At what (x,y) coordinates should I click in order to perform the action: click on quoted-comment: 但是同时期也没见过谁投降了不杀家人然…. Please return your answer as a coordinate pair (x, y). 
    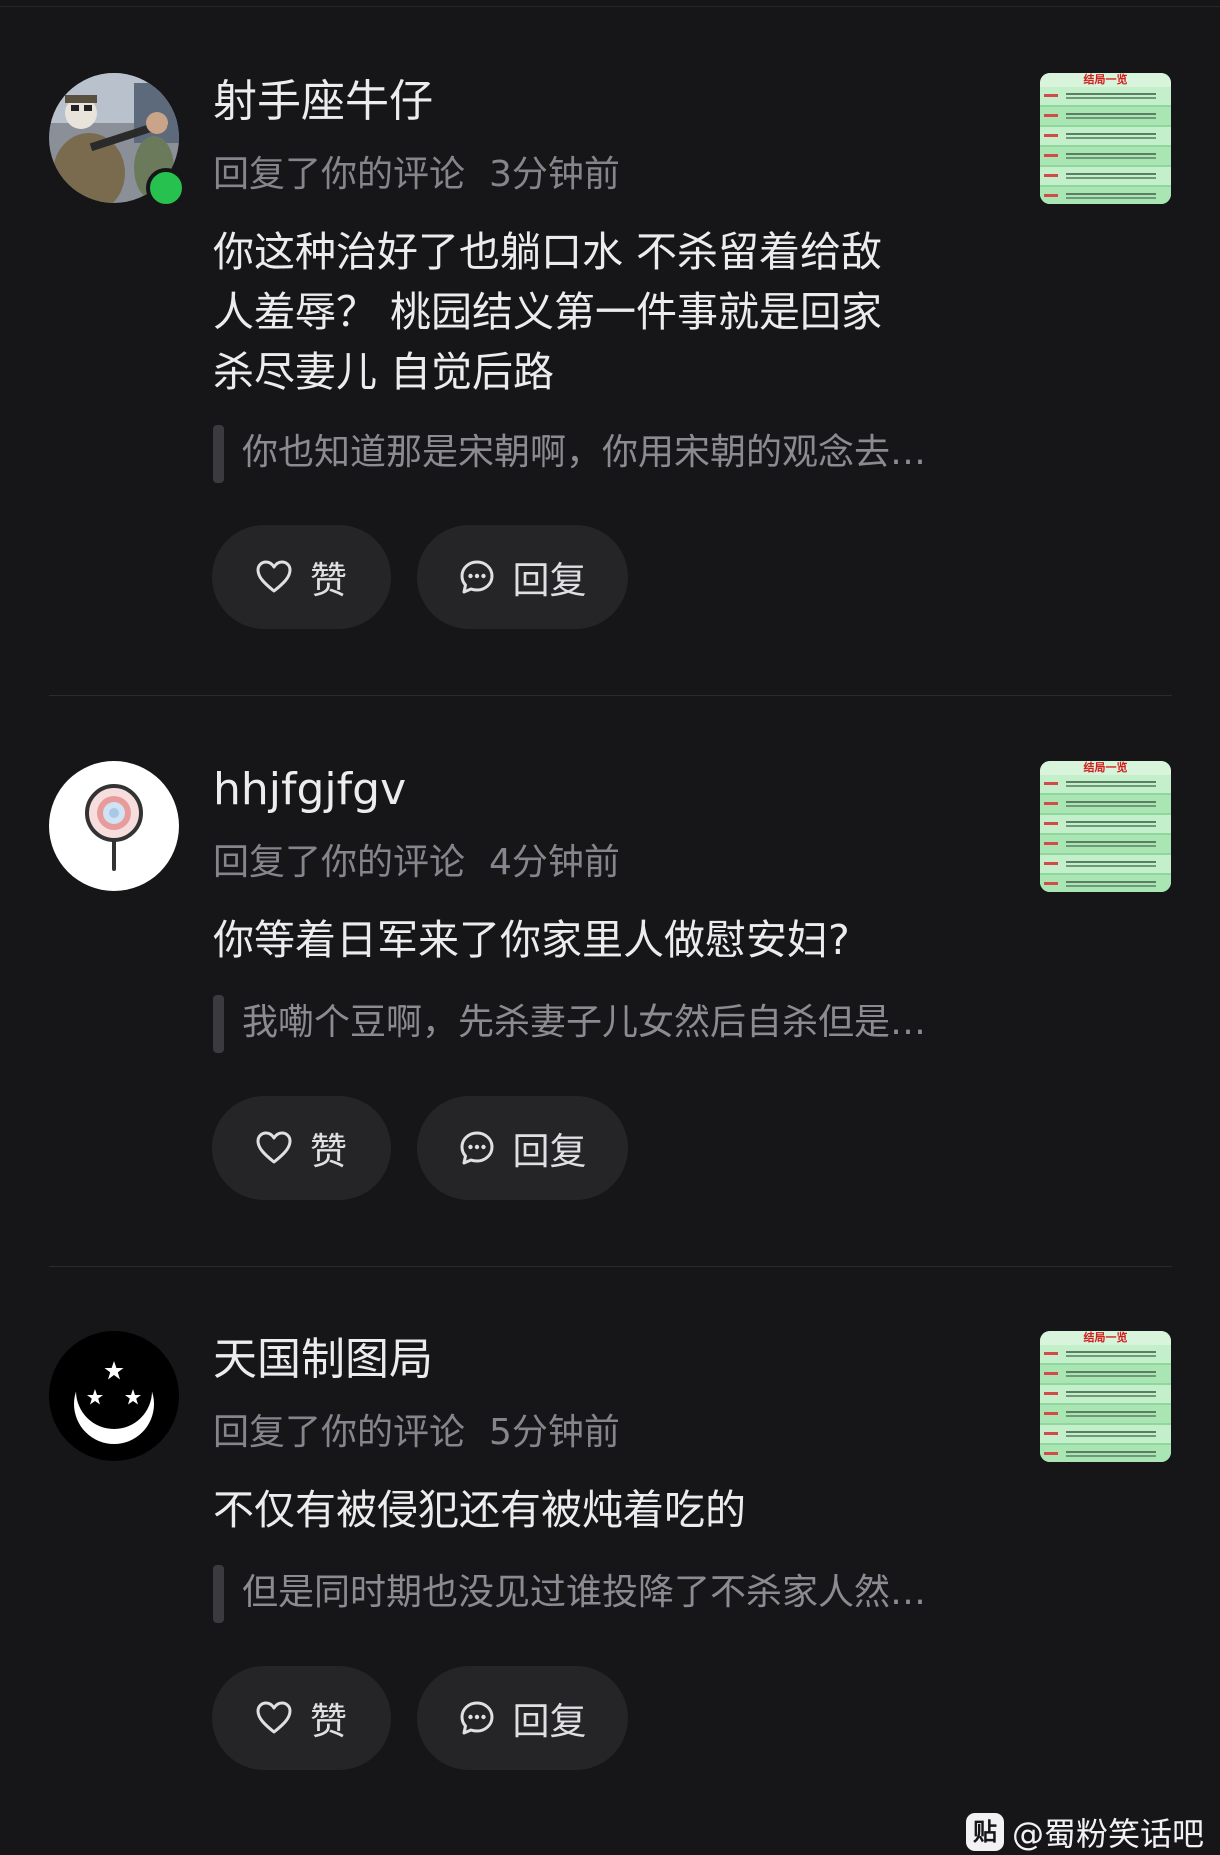
    Looking at the image, I should click on (603, 1594).